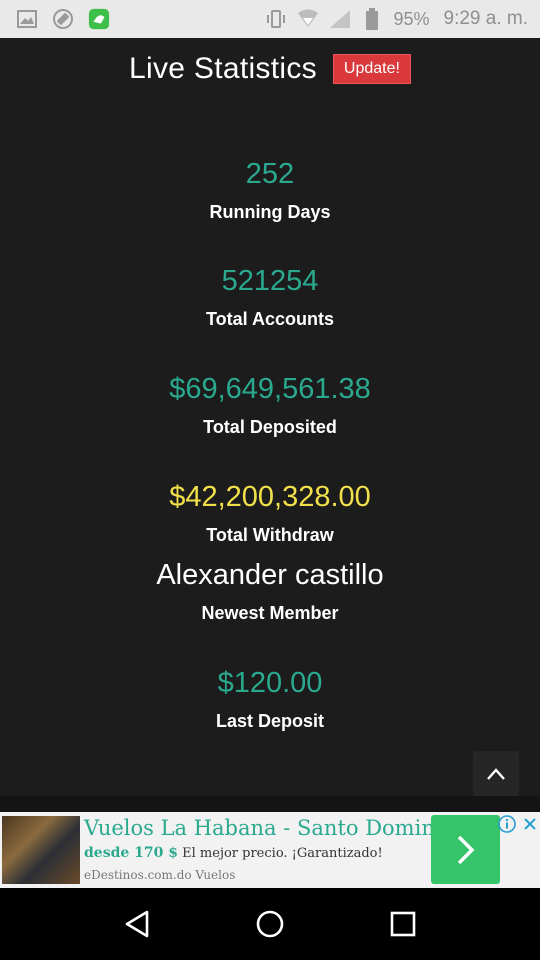 The image size is (540, 960). What do you see at coordinates (160, 875) in the screenshot?
I see `ad-source: eDestinos.com.do Vuelos` at bounding box center [160, 875].